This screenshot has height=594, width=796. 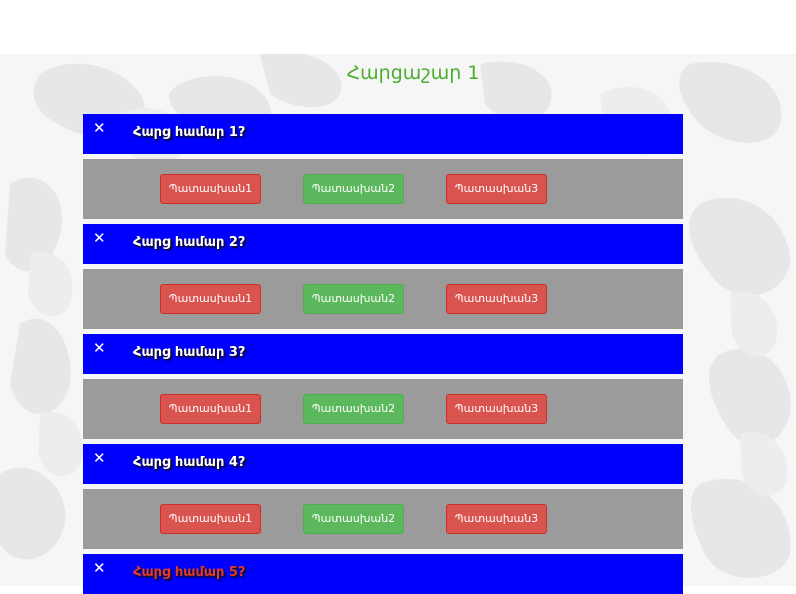 What do you see at coordinates (383, 244) in the screenshot?
I see `question-header-2: ✕ Հարց համար 2?` at bounding box center [383, 244].